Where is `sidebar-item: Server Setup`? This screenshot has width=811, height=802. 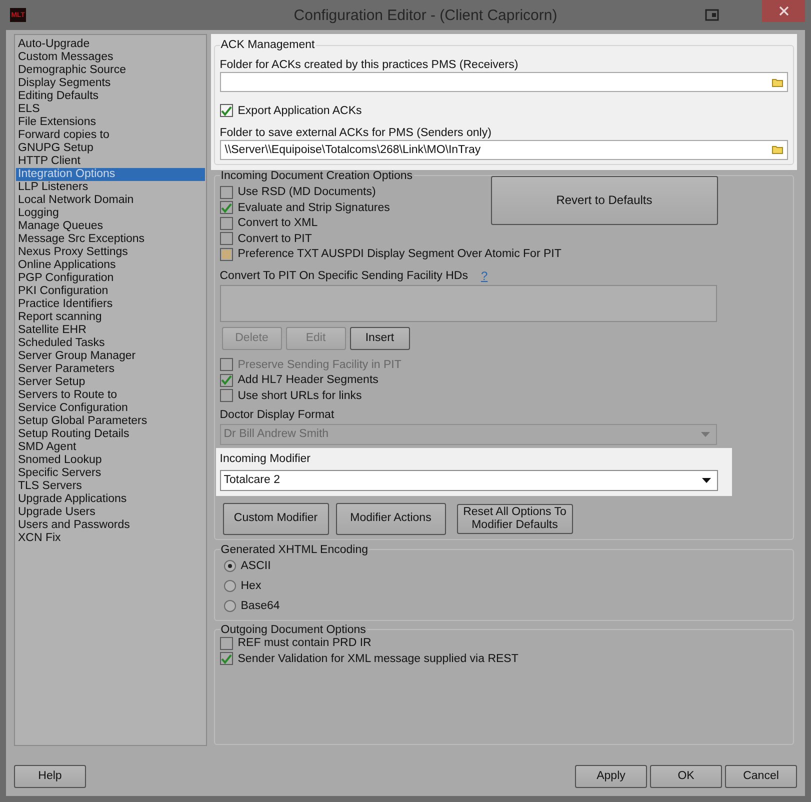 sidebar-item: Server Setup is located at coordinates (110, 382).